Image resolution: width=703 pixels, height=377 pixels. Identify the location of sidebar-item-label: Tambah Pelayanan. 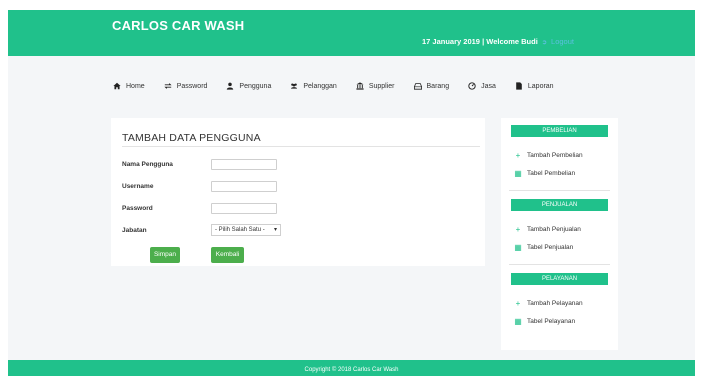
(555, 303).